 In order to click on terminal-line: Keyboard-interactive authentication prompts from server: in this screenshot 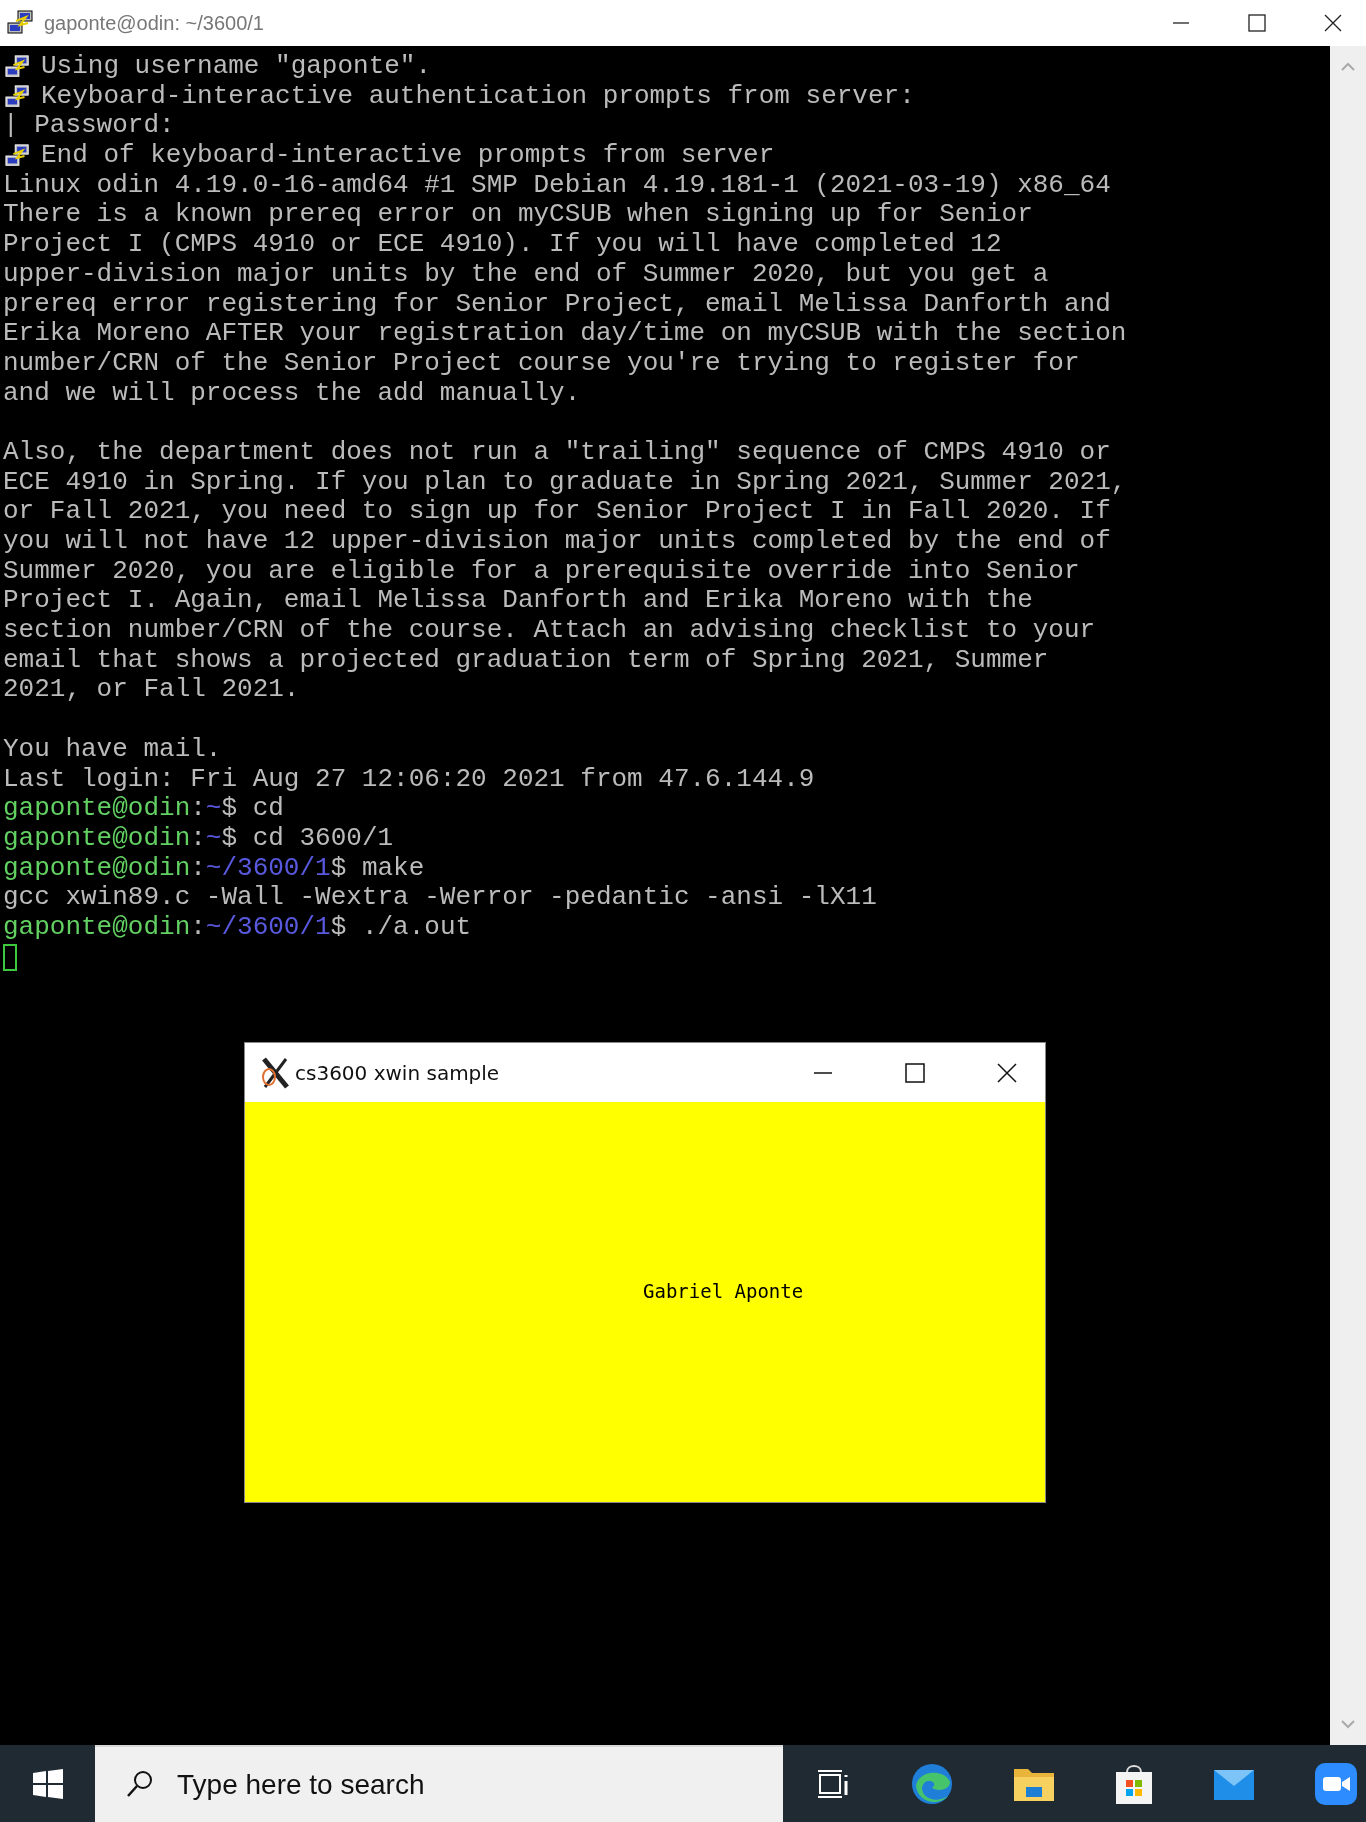, I will do `click(478, 96)`.